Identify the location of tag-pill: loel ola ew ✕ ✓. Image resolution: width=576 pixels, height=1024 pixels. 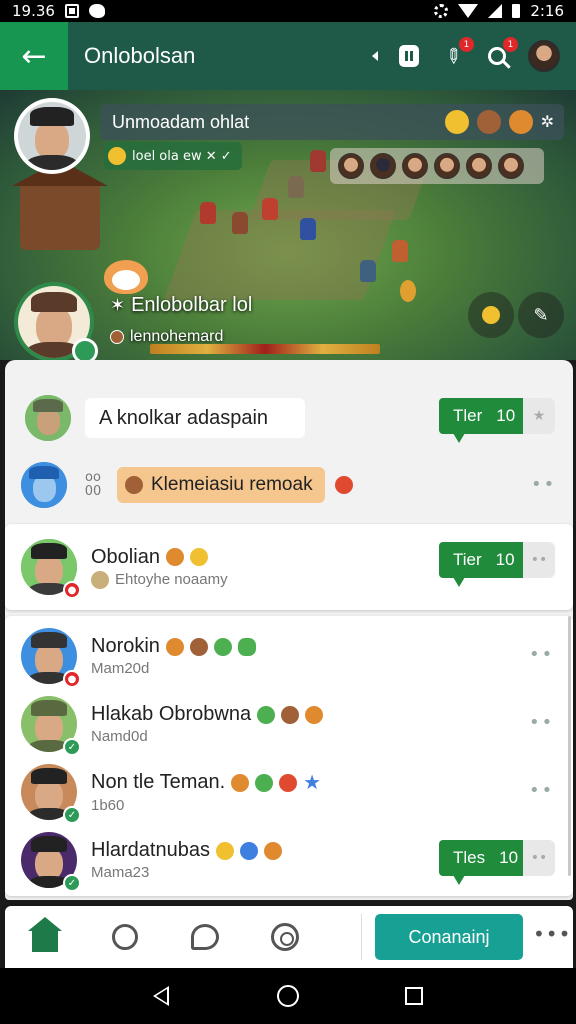
(173, 156).